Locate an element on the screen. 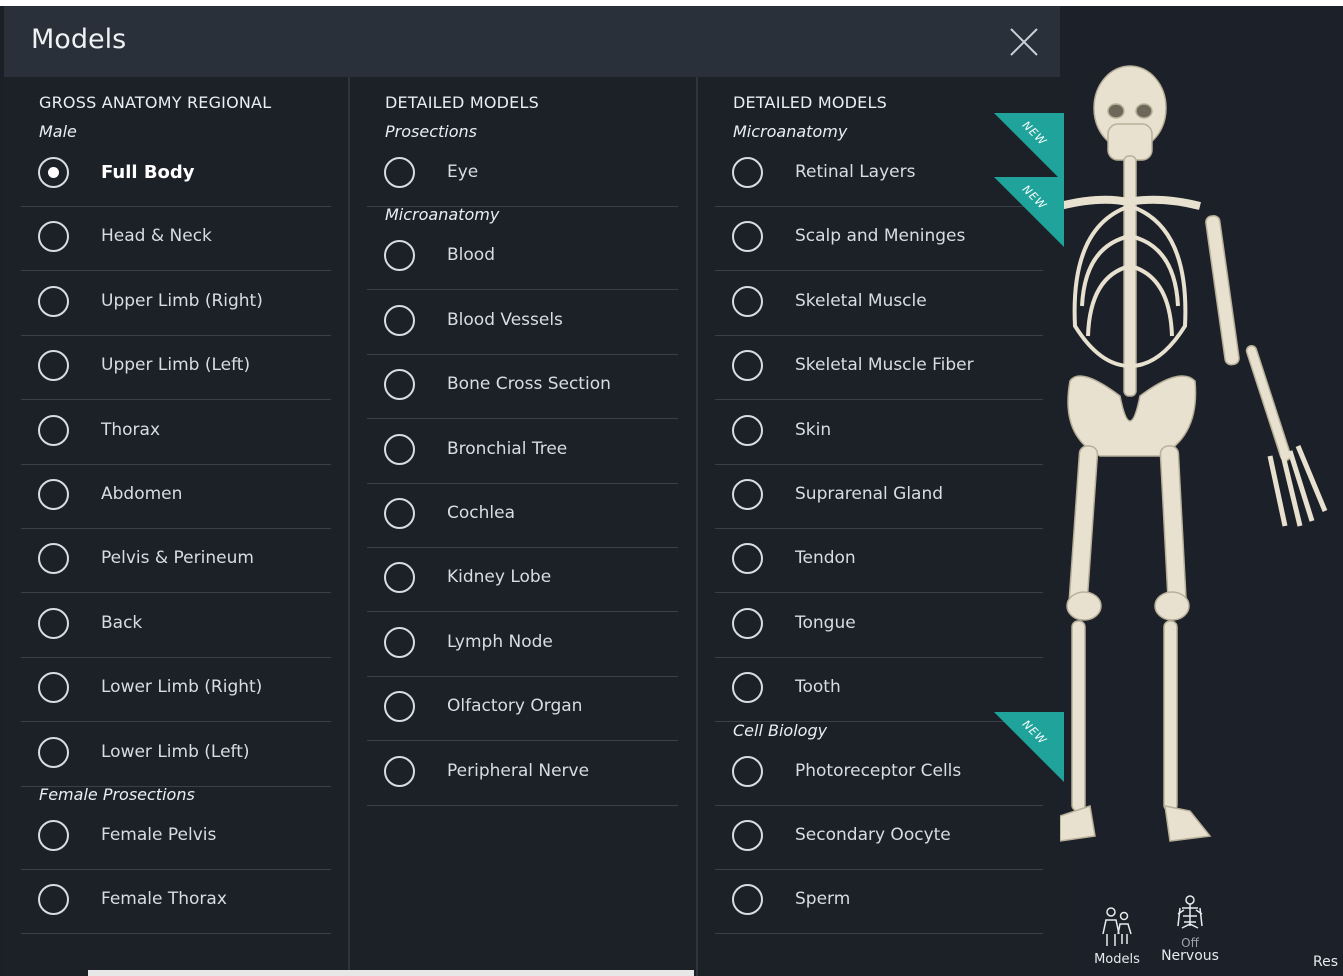  model-option-label: Secondary Oocyte is located at coordinates (873, 835).